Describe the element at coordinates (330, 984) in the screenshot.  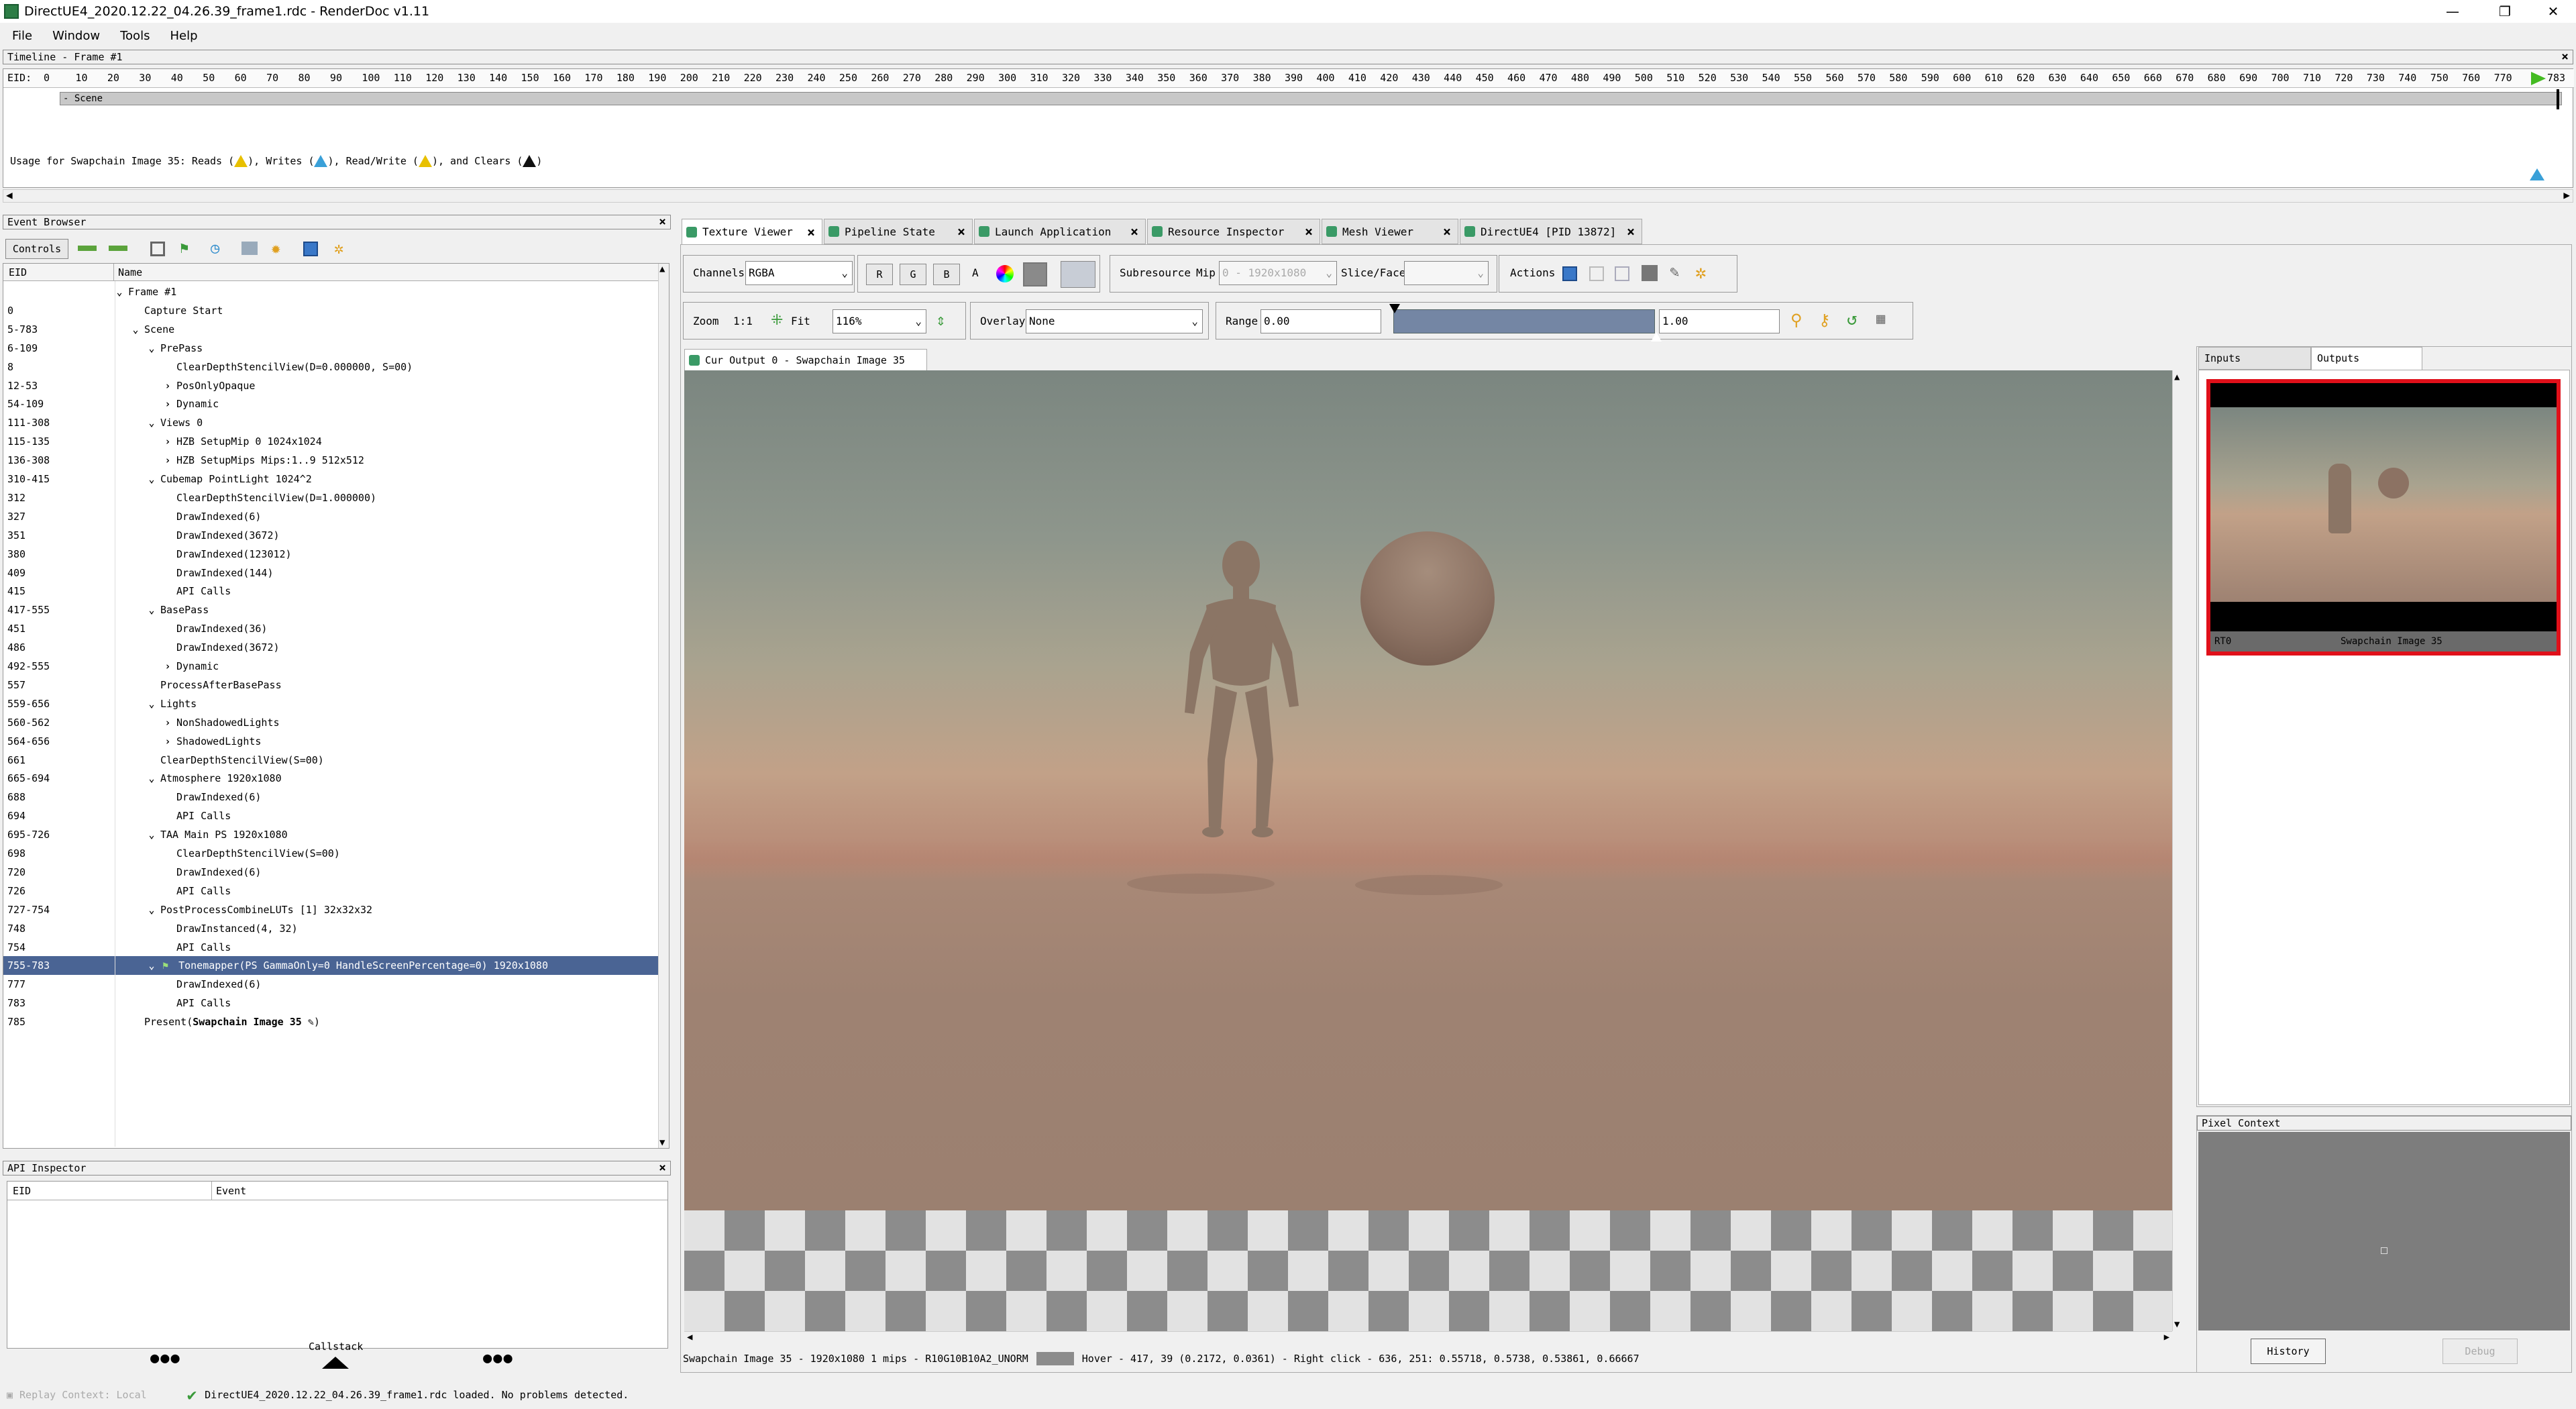
I see `event-row: 777 DrawIndexed(6)` at that location.